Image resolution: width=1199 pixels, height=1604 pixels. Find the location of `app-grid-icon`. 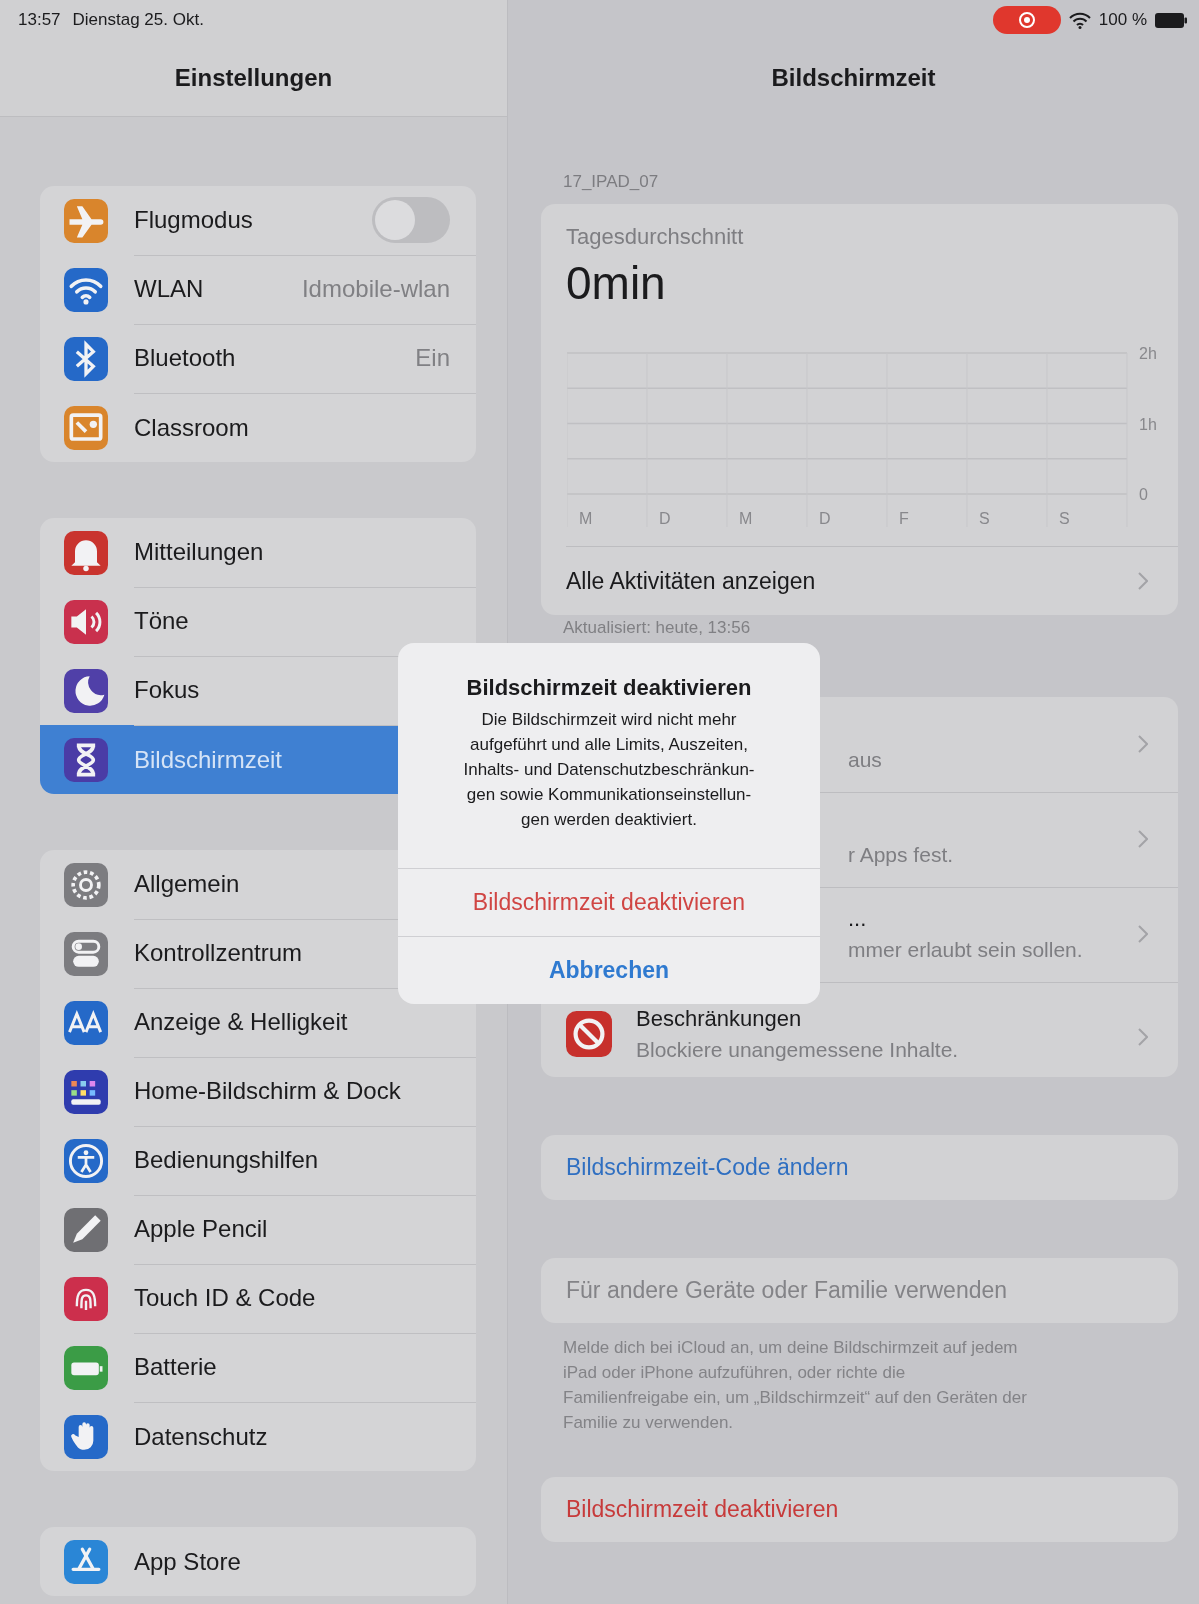

app-grid-icon is located at coordinates (86, 1091).